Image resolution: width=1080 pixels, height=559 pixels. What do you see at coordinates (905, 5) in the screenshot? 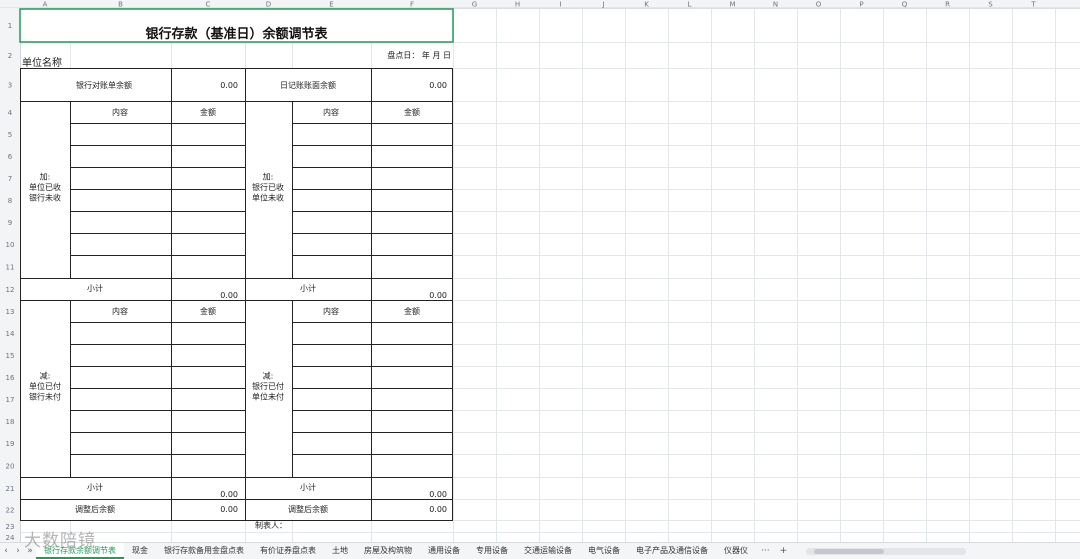
I see `column-header-q: Q` at bounding box center [905, 5].